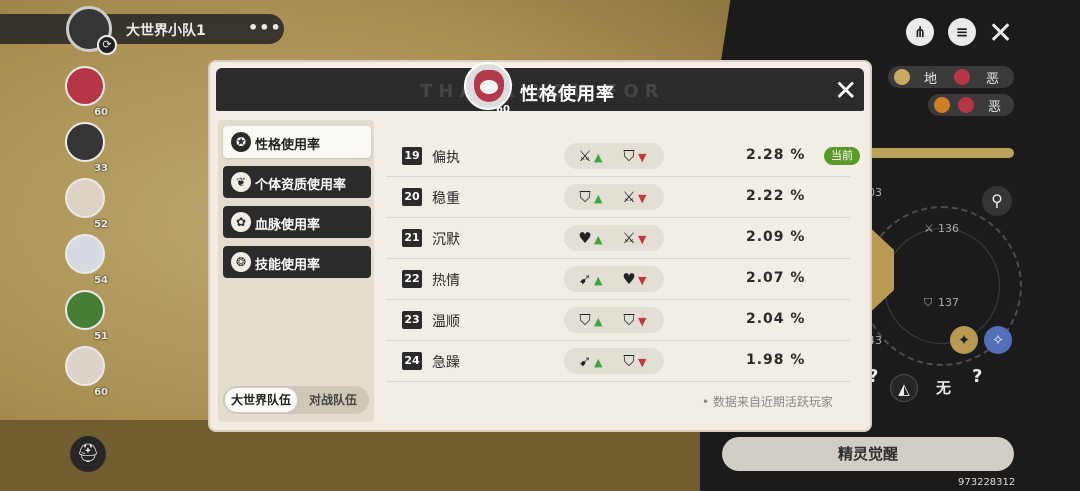 The image size is (1080, 491). I want to click on nature-name: 偏执, so click(446, 158).